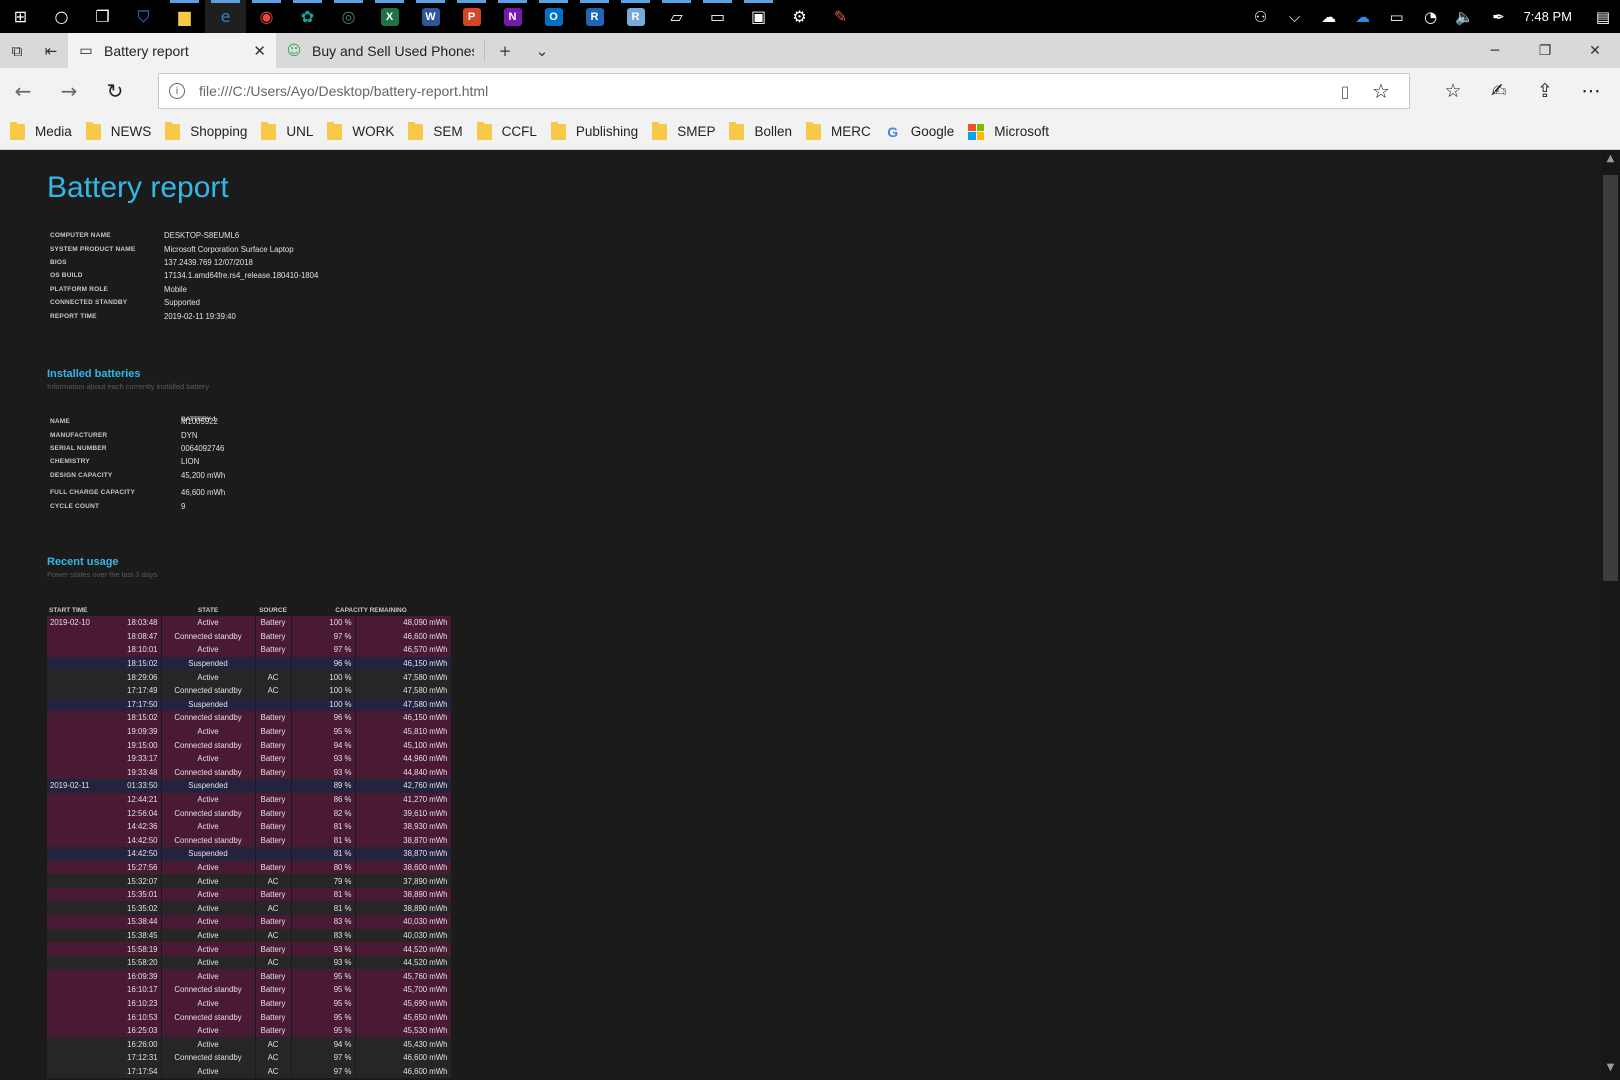  Describe the element at coordinates (287, 130) in the screenshot. I see `favorite-unl: UNL` at that location.